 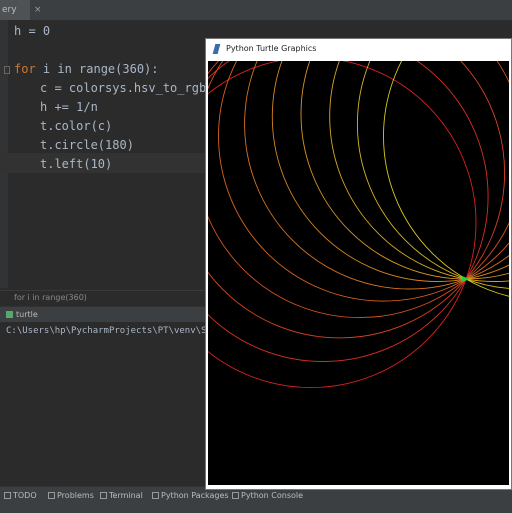 What do you see at coordinates (103, 297) in the screenshot?
I see `breadcrumb: for i in range(360)` at bounding box center [103, 297].